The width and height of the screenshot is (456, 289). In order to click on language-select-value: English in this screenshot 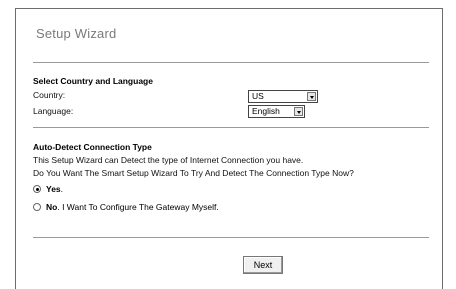, I will do `click(266, 111)`.